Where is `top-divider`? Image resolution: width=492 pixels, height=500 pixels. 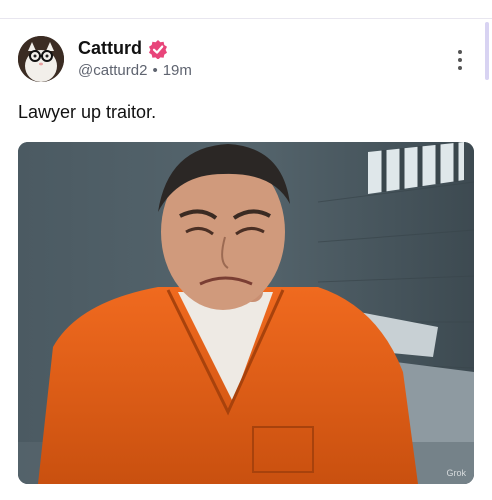
top-divider is located at coordinates (246, 18).